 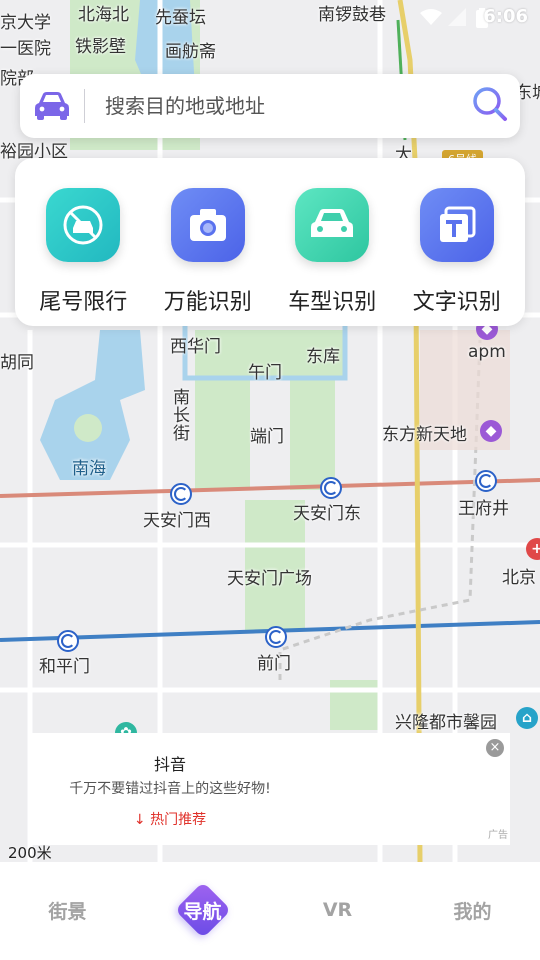 I want to click on map-label: 西华门, so click(x=195, y=347).